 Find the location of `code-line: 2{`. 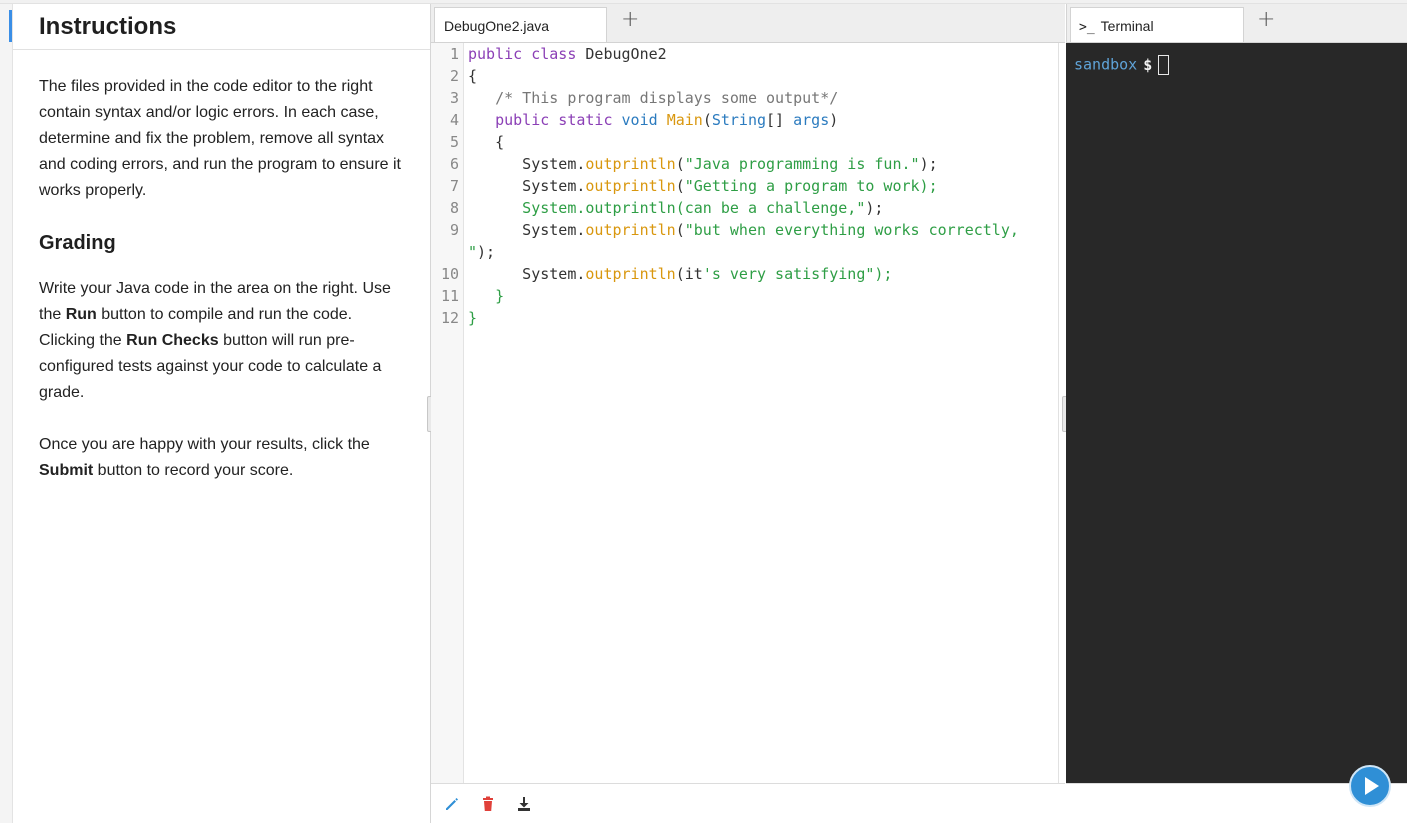

code-line: 2{ is located at coordinates (744, 76).